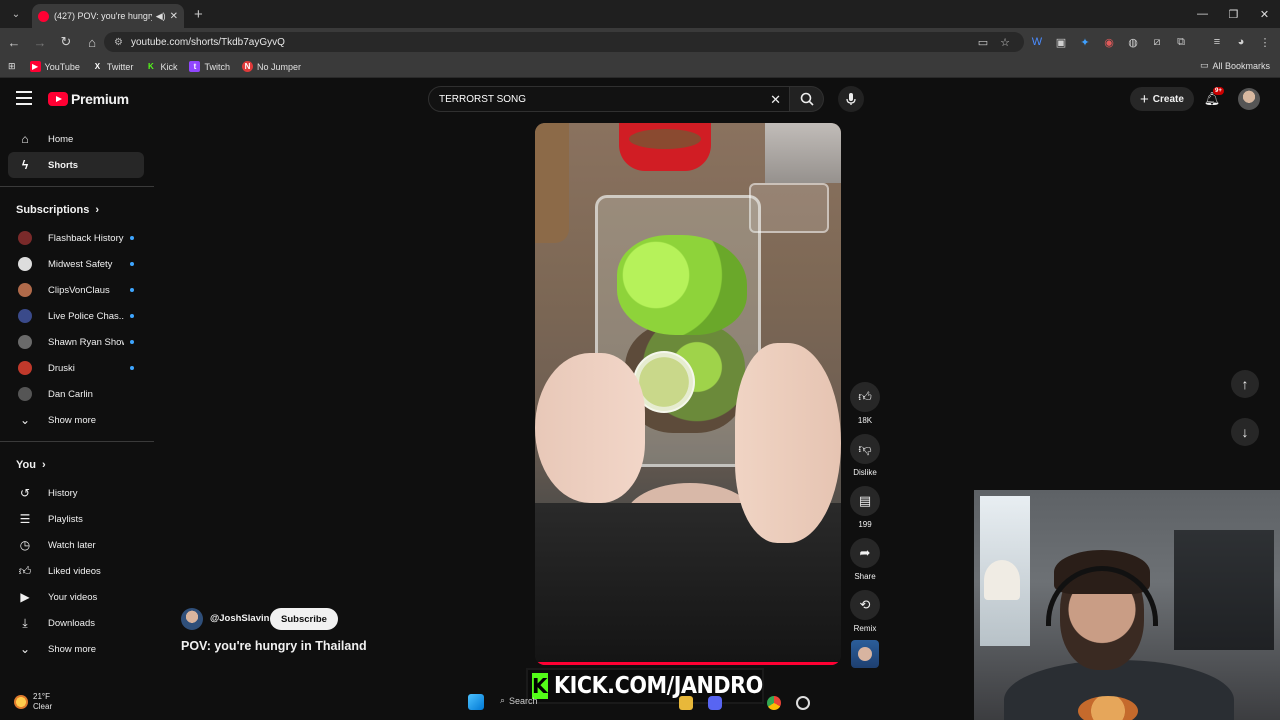  Describe the element at coordinates (76, 519) in the screenshot. I see `sidebar-item-playlists: ☰ Playlists` at that location.